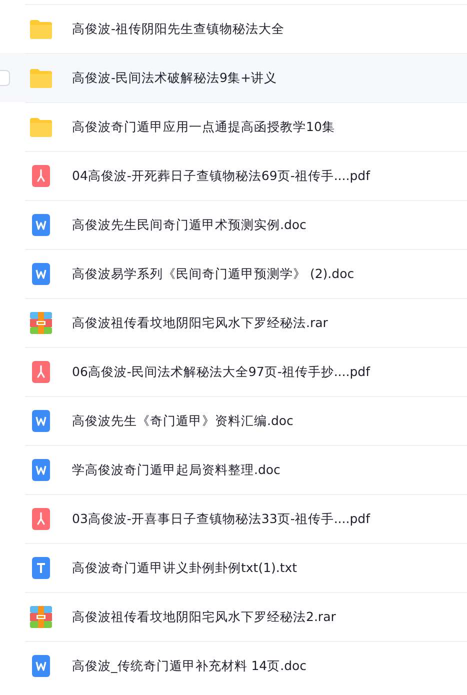 The image size is (467, 695). I want to click on file-name: 高俊波-民间法术破解秘法9集+讲义, so click(174, 77).